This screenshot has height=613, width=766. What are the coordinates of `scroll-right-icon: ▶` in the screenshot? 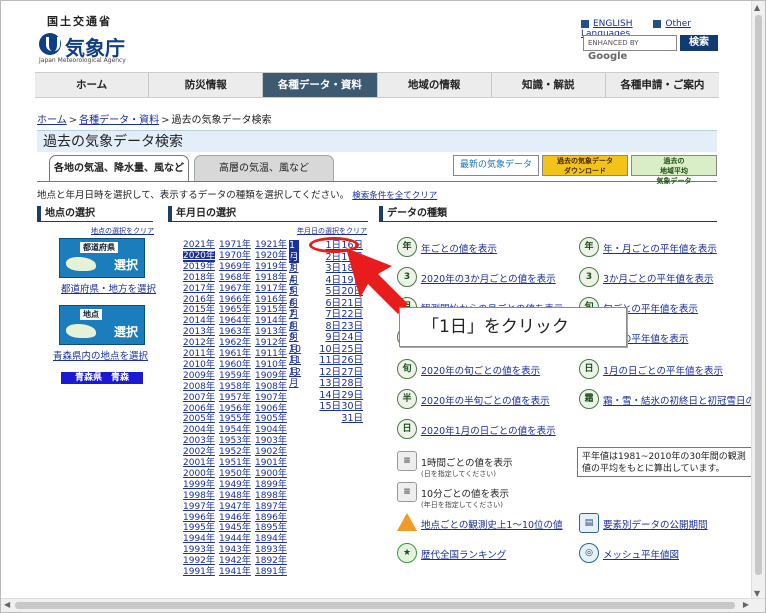 It's located at (746, 604).